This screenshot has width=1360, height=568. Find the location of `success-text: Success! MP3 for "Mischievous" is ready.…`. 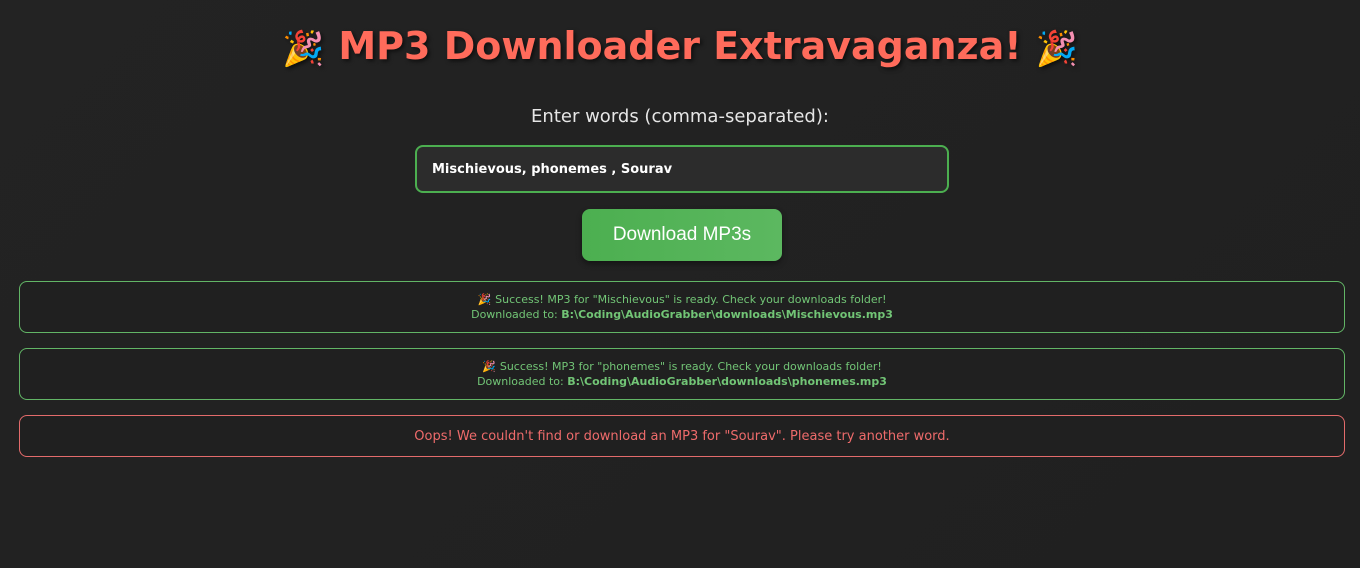

success-text: Success! MP3 for "Mischievous" is ready.… is located at coordinates (691, 299).